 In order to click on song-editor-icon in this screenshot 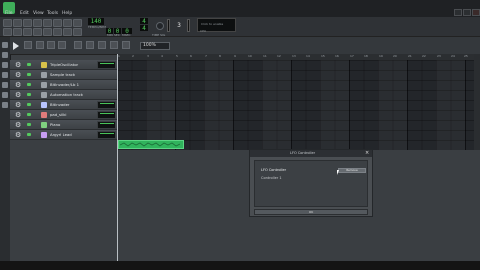, I will do `click(7, 32)`.